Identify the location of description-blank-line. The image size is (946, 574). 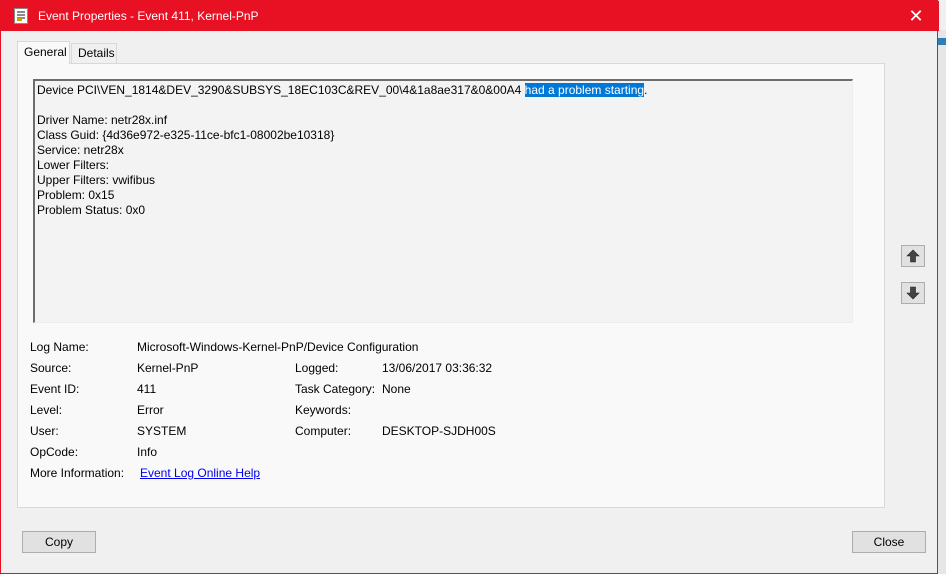
(444, 105).